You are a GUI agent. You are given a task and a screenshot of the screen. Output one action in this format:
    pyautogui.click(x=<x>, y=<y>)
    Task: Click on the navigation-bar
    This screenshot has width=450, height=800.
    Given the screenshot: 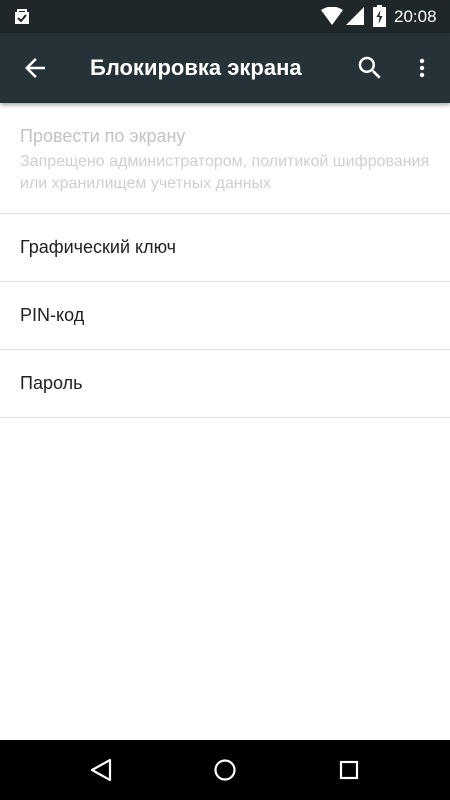 What is the action you would take?
    pyautogui.click(x=225, y=770)
    